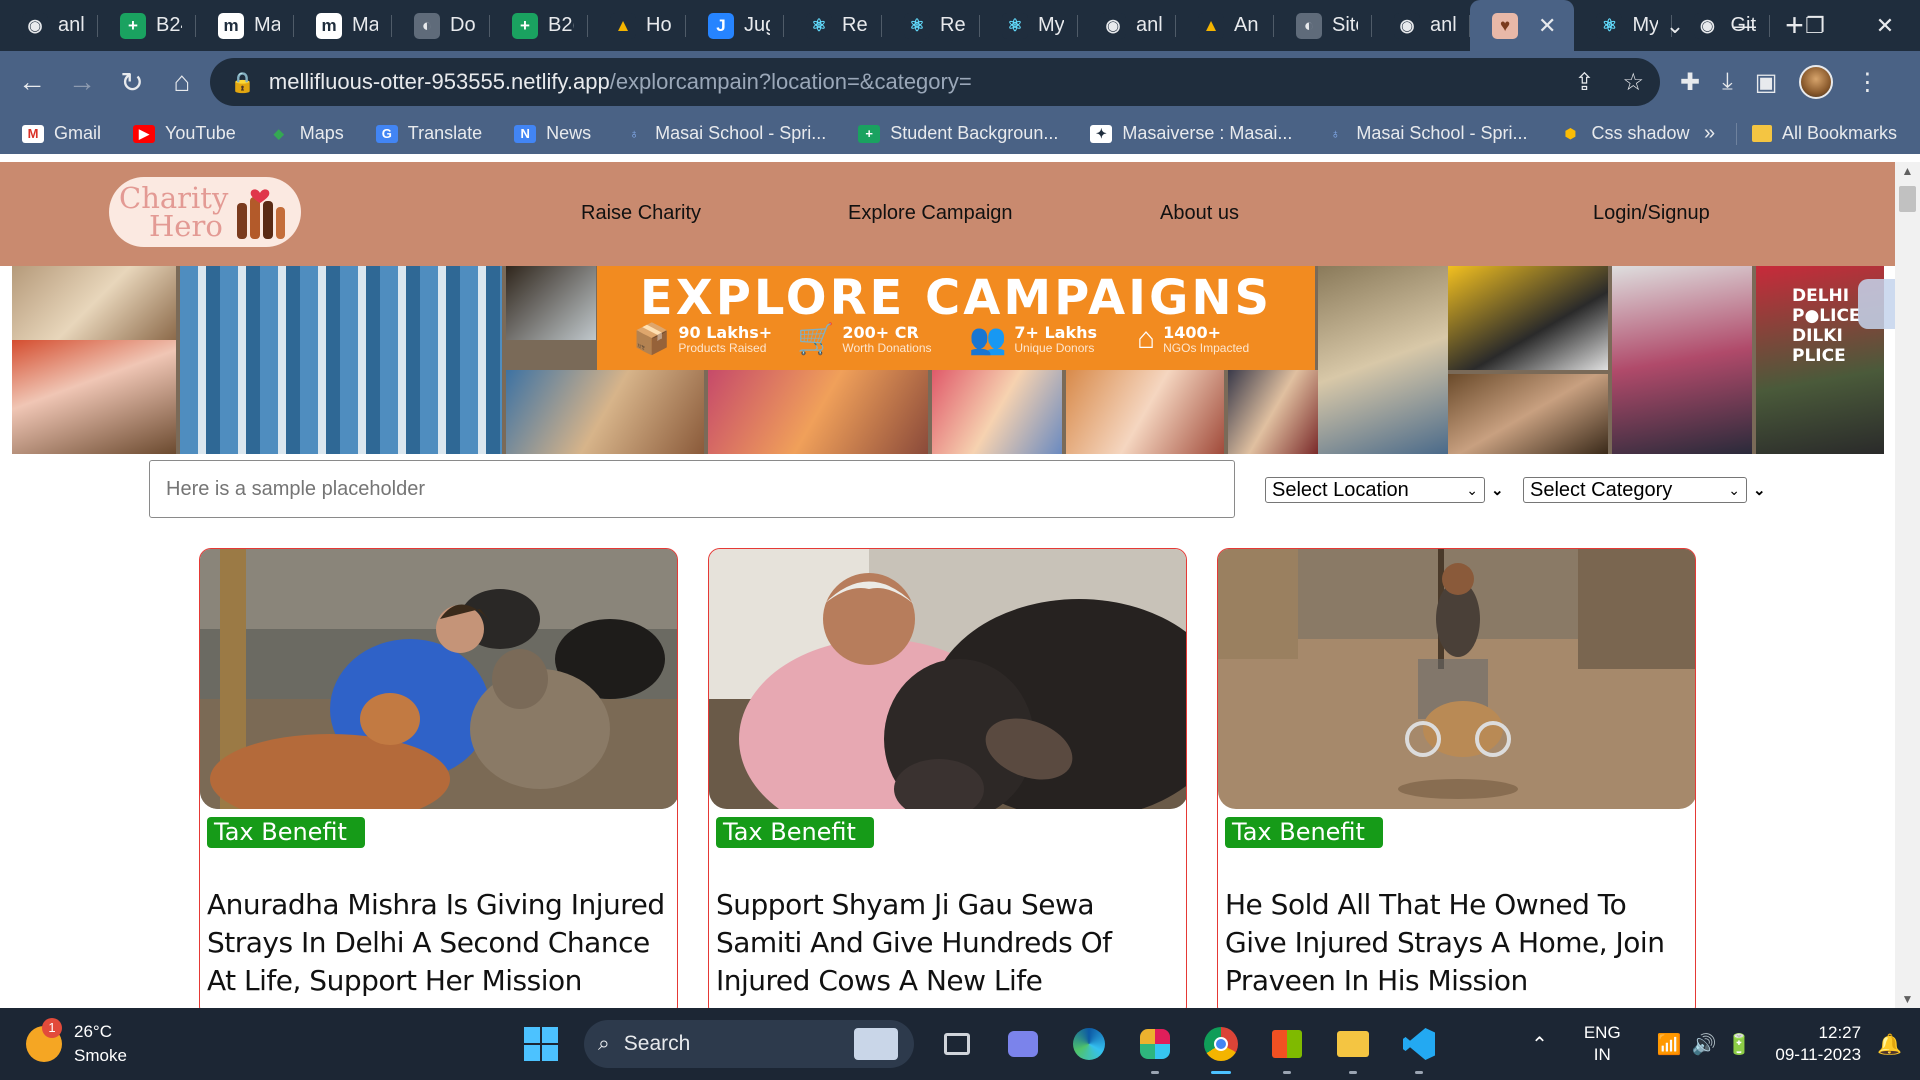  I want to click on clock: 12:27 09-11-2023, so click(1818, 1044).